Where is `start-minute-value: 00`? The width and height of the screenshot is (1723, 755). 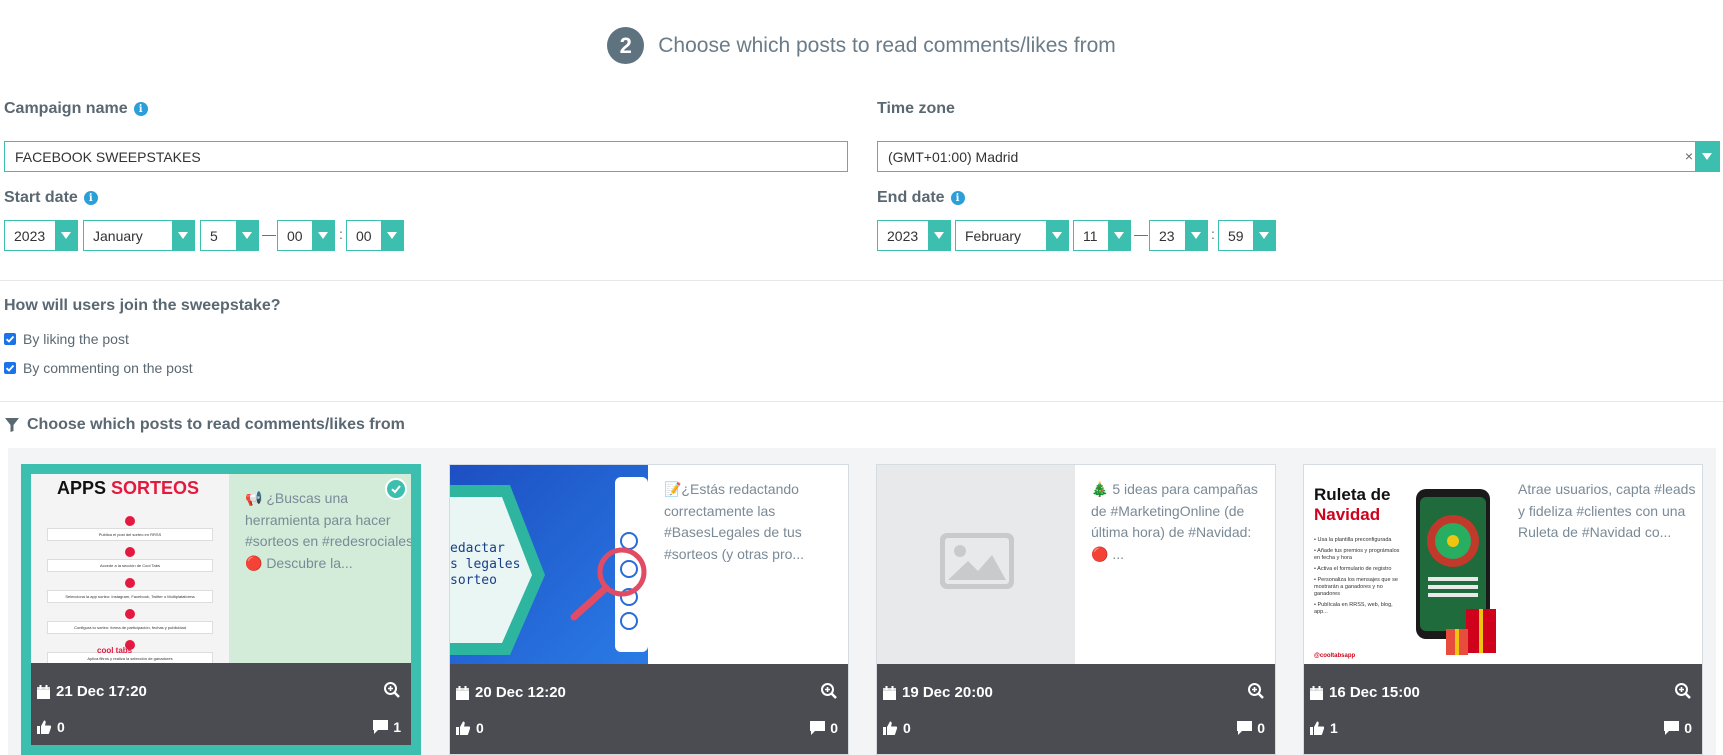
start-minute-value: 00 is located at coordinates (364, 235).